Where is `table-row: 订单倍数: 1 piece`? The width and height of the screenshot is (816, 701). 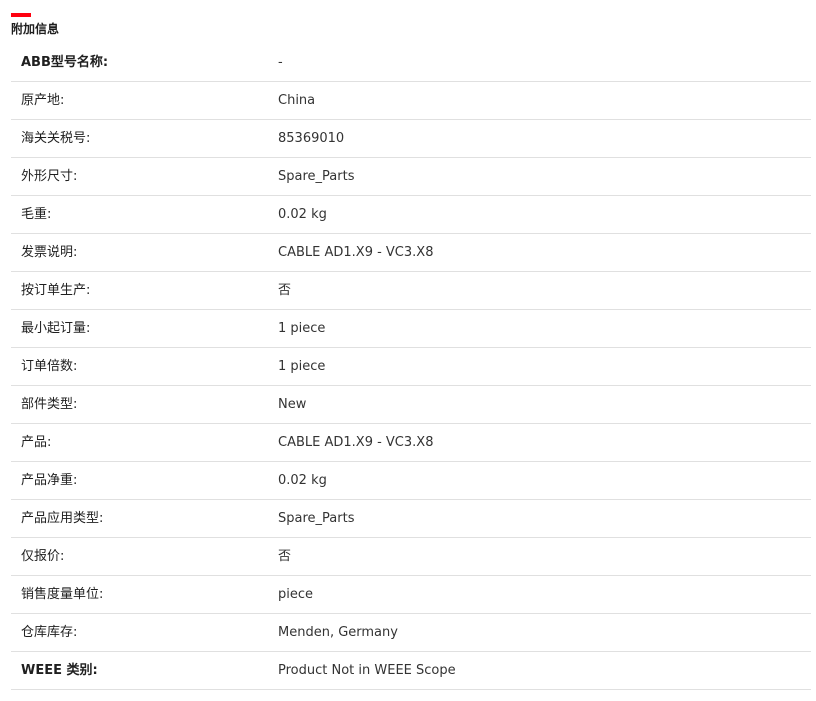
table-row: 订单倍数: 1 piece is located at coordinates (411, 367).